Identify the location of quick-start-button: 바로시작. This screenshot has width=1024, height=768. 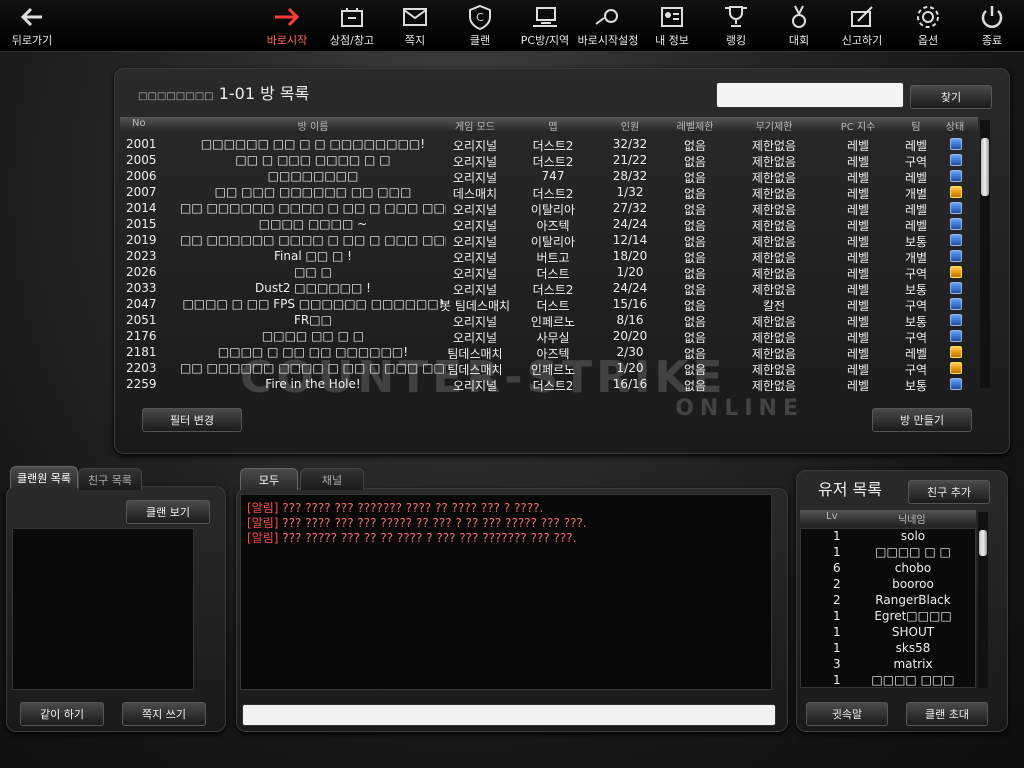
(287, 27).